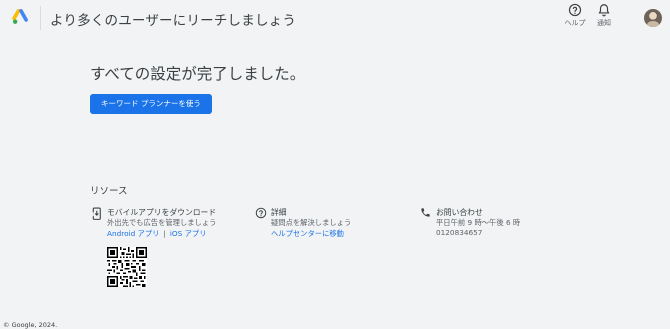 The image size is (670, 329). Describe the element at coordinates (653, 18) in the screenshot. I see `avatar` at that location.